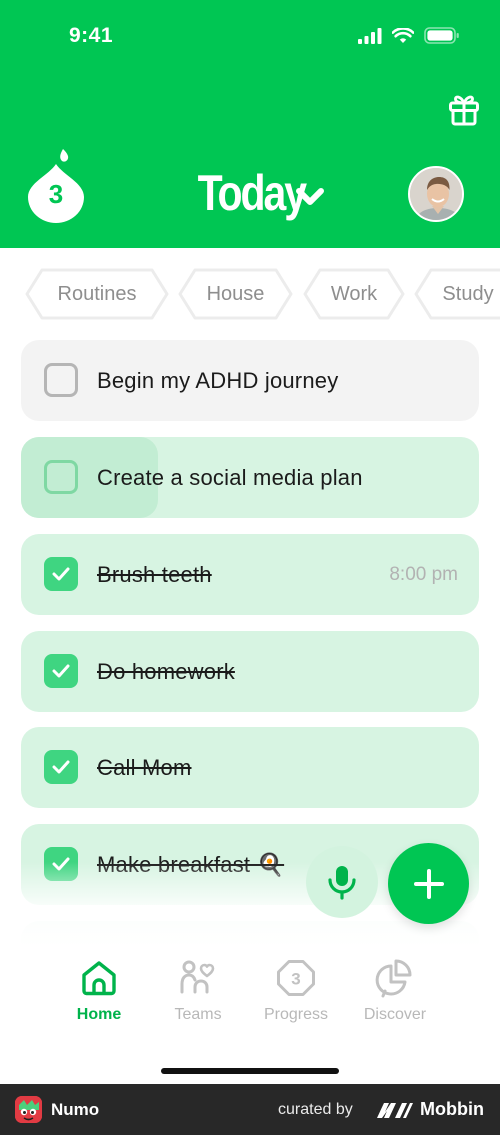  I want to click on chip-label: Routines, so click(97, 293).